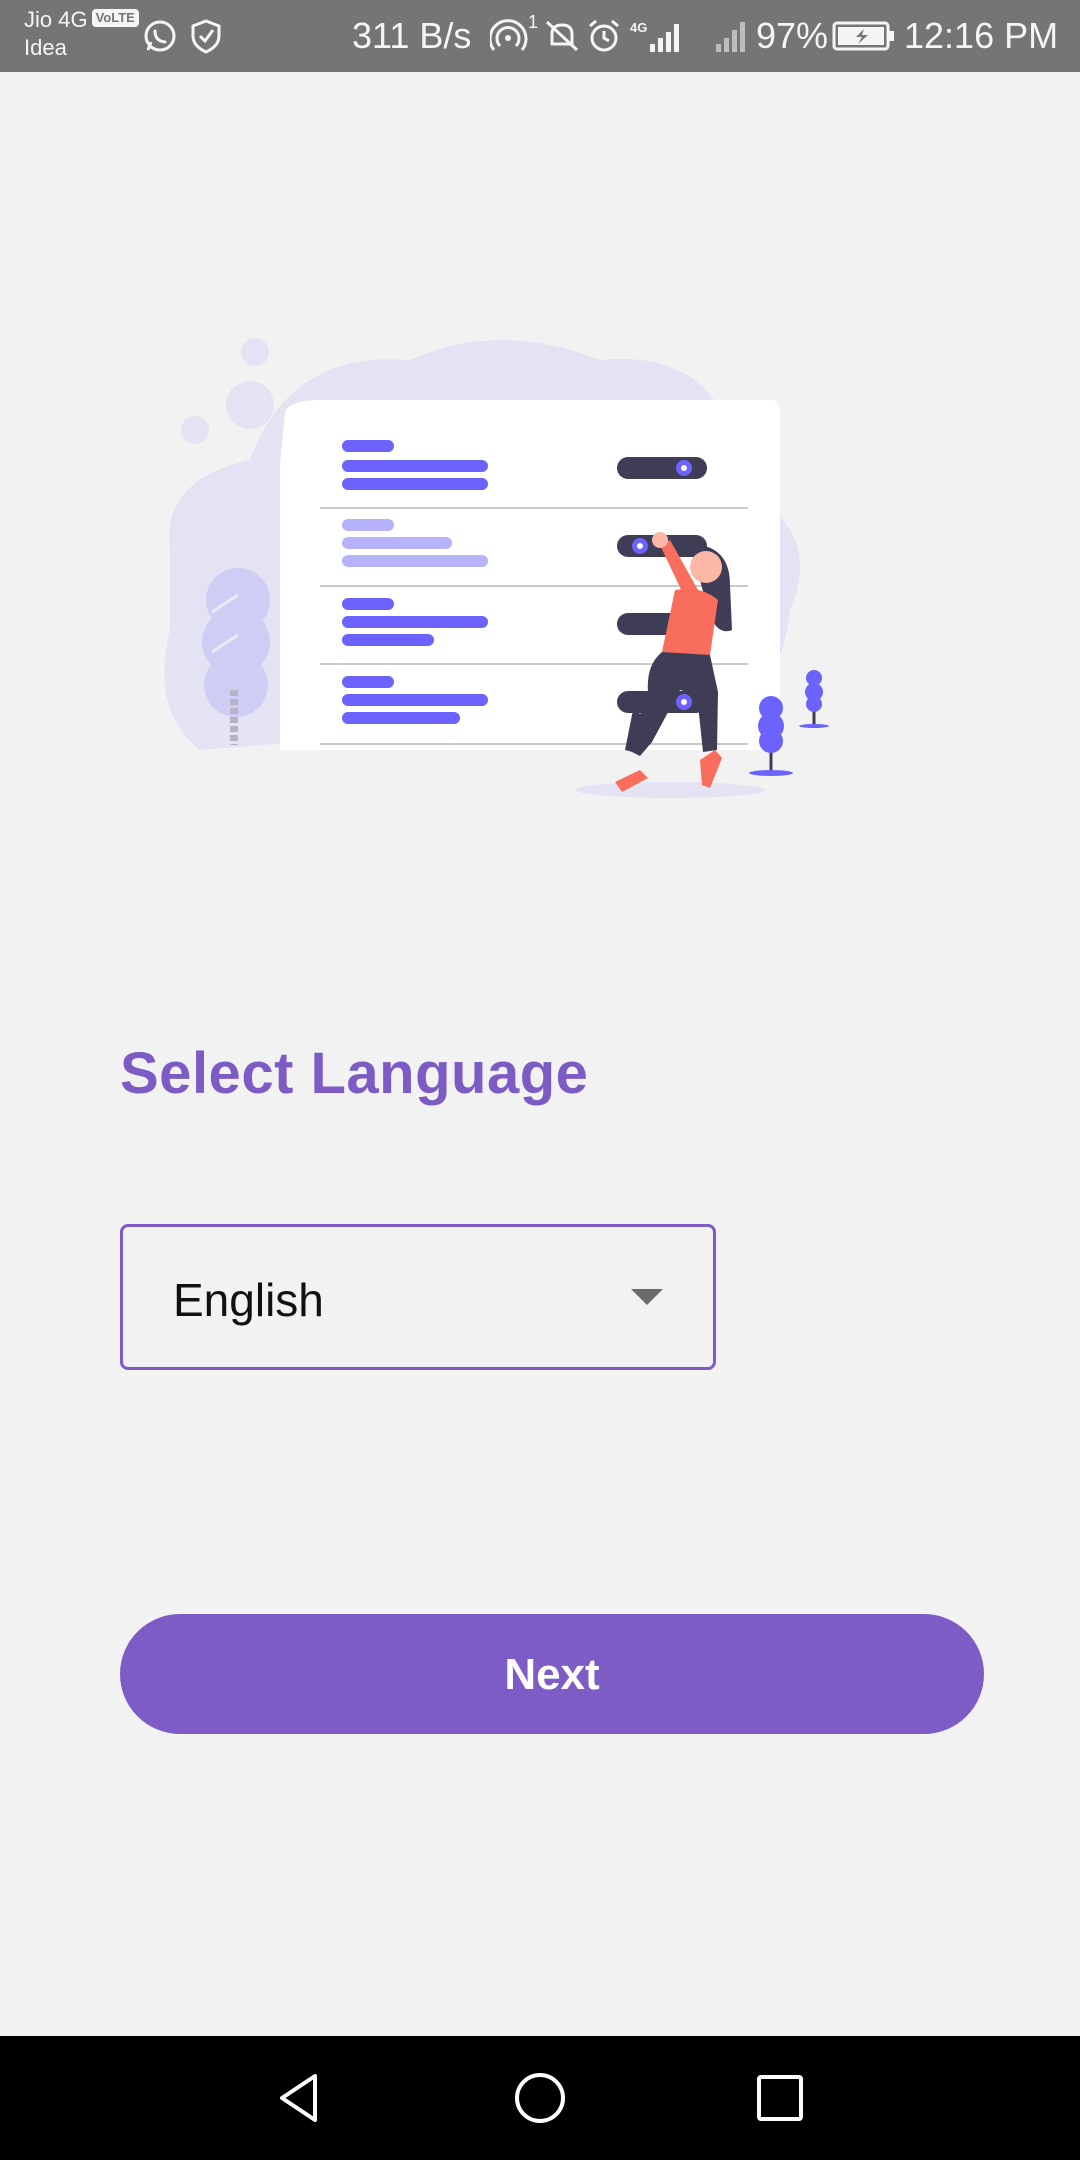 The height and width of the screenshot is (2160, 1080). What do you see at coordinates (552, 1674) in the screenshot?
I see `next-button: Next` at bounding box center [552, 1674].